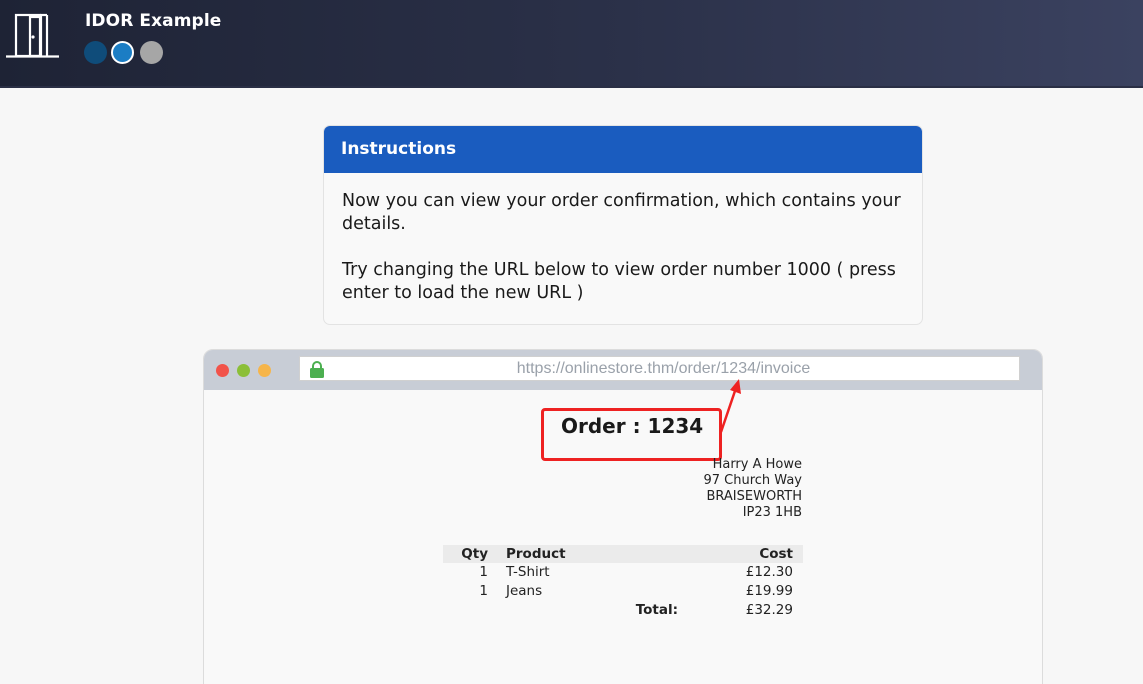 The height and width of the screenshot is (684, 1143). Describe the element at coordinates (757, 464) in the screenshot. I see `address-line: Harry A Howe` at that location.